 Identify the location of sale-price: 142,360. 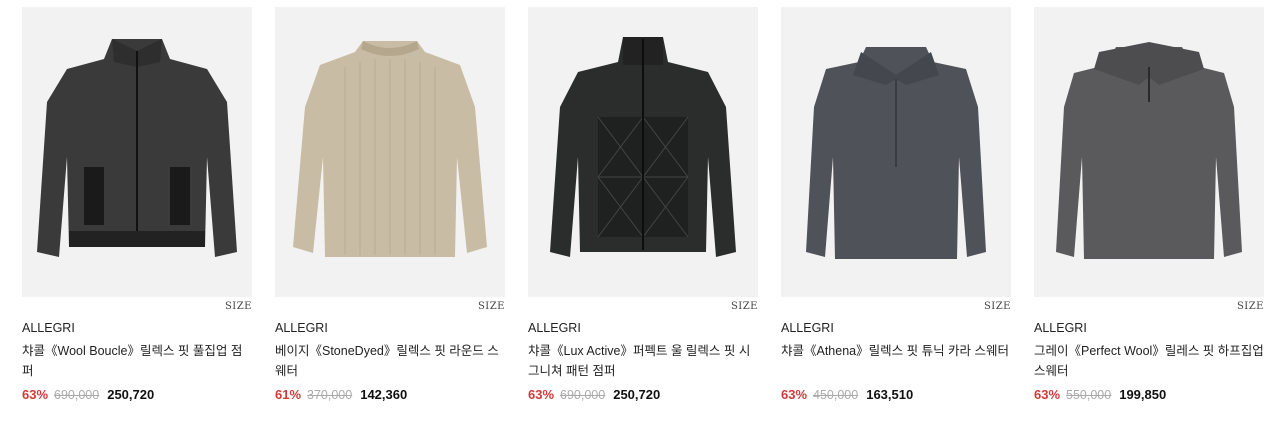
(384, 394).